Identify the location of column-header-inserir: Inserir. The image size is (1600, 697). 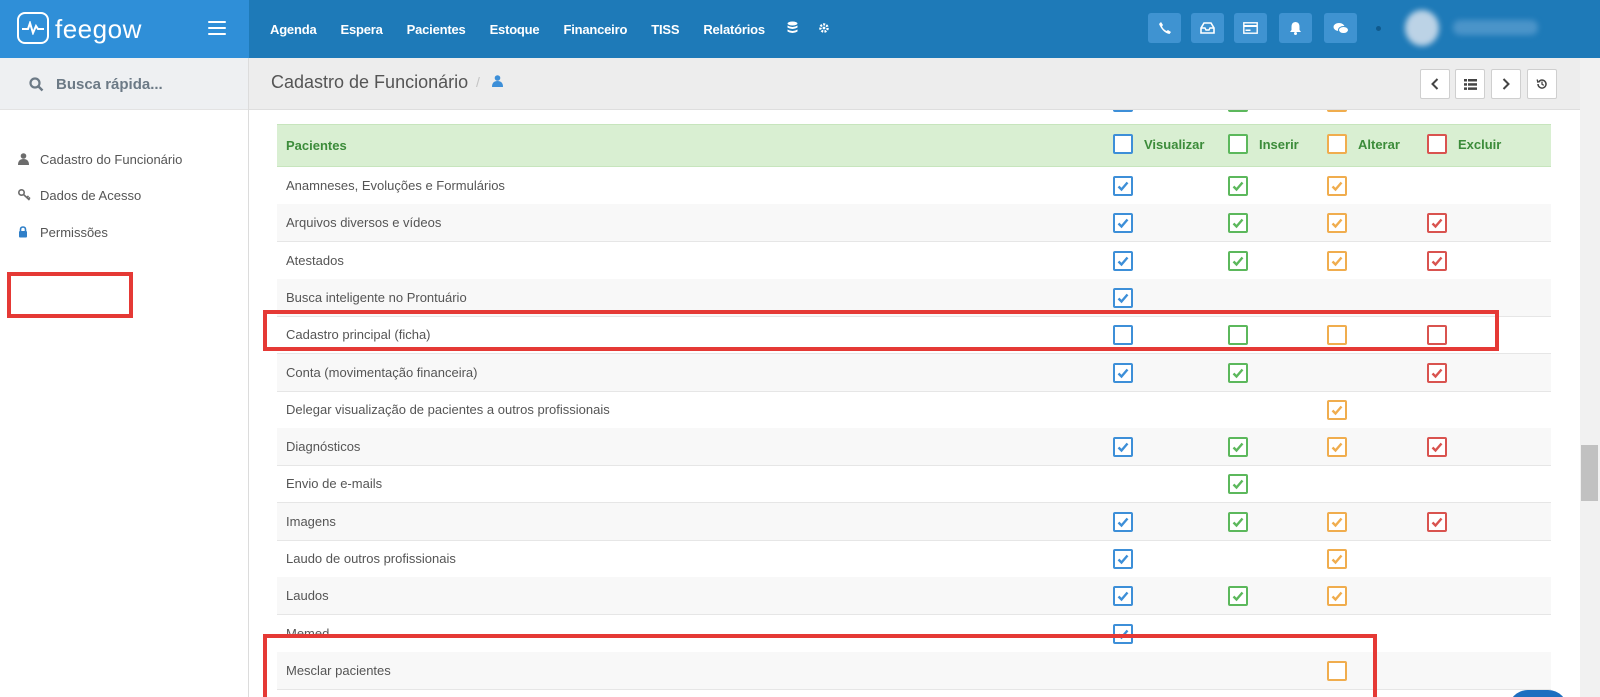
(1263, 144).